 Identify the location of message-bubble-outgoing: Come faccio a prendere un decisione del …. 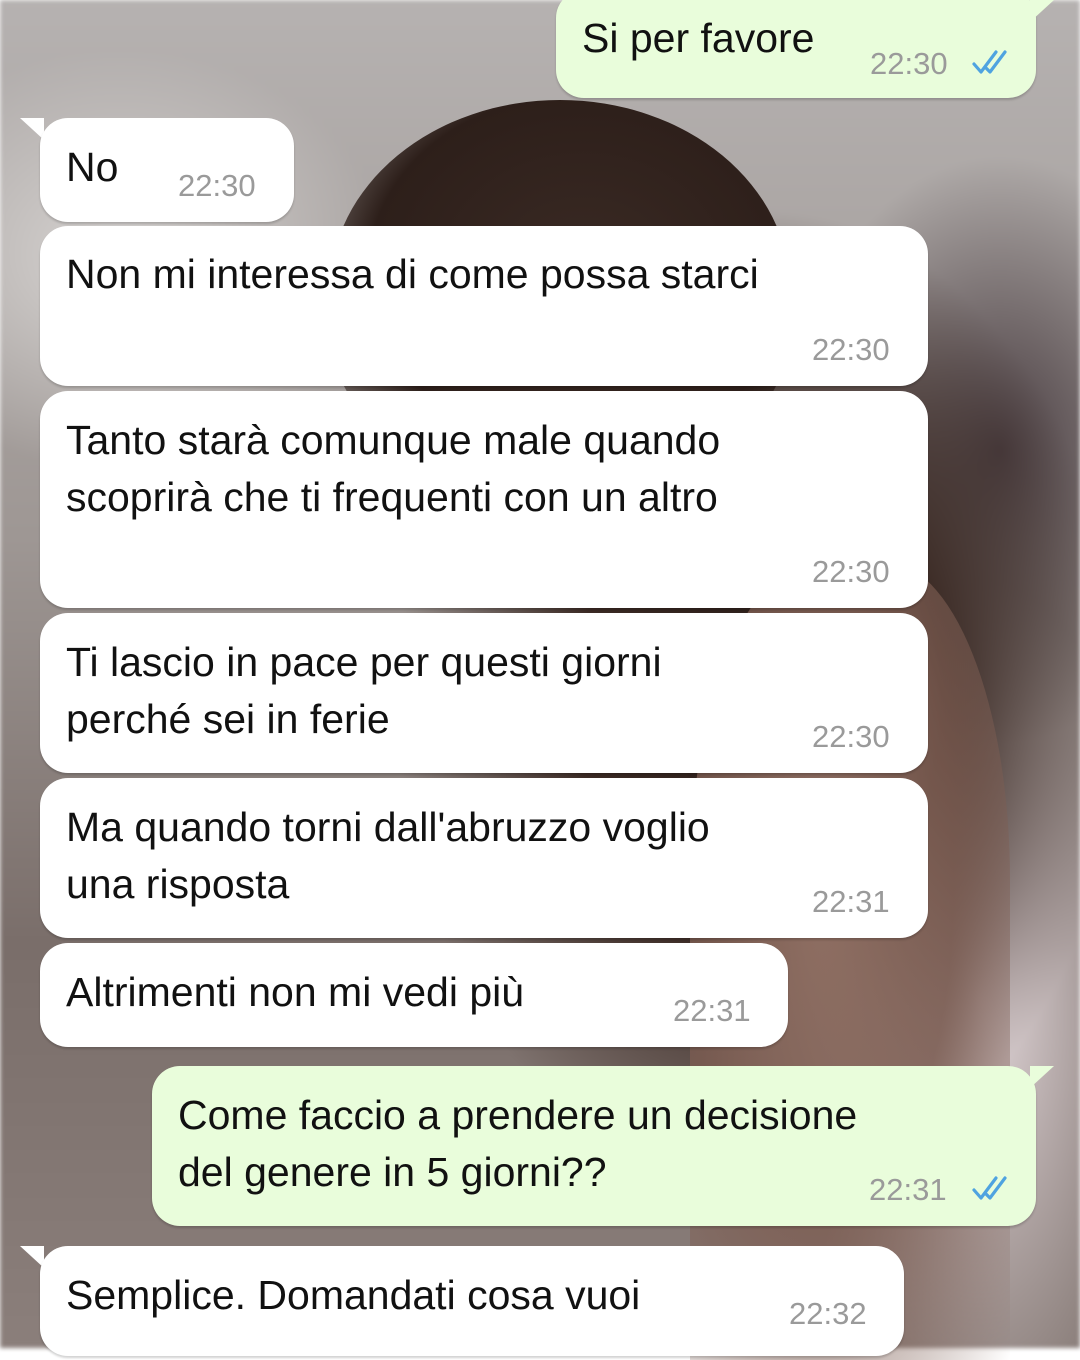
(594, 1146).